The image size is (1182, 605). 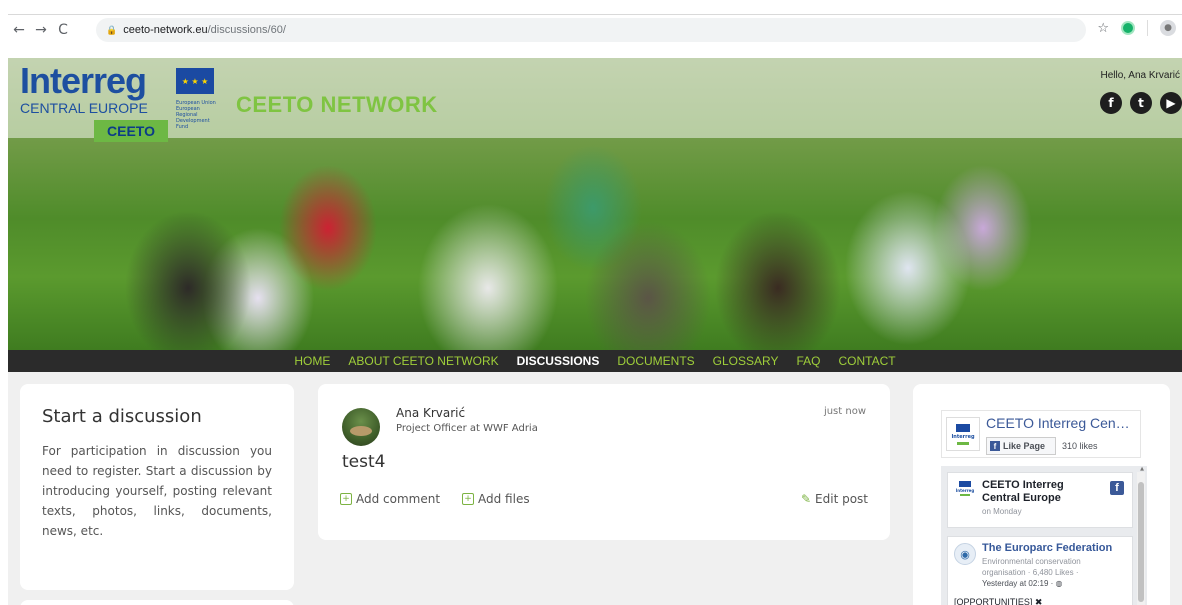 I want to click on scroll-up-icon: ▲, so click(x=1142, y=469).